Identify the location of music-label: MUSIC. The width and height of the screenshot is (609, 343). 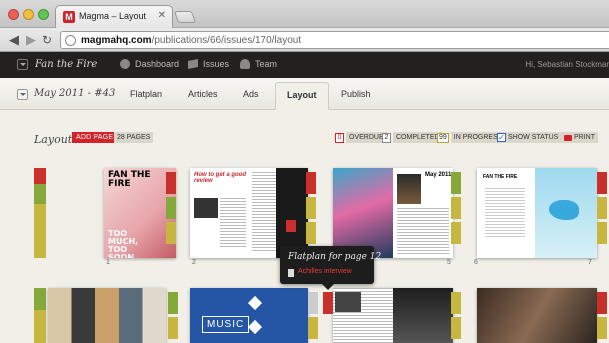
(226, 324).